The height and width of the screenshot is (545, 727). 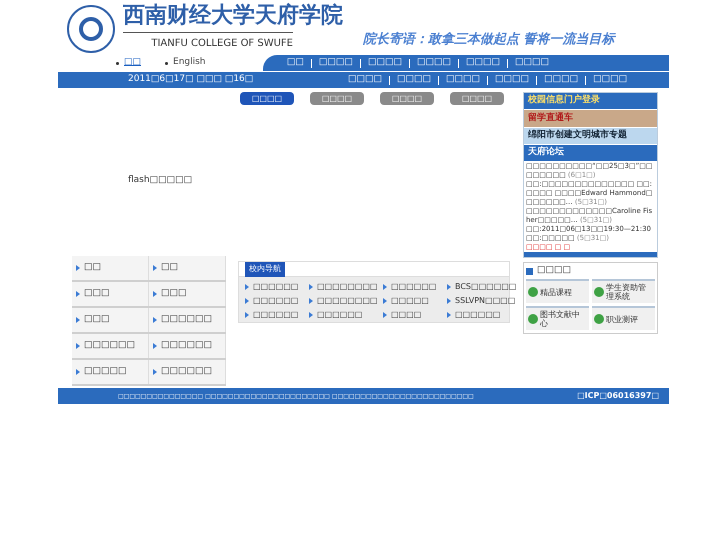 I want to click on icp-text: □ICP□06016397□, so click(x=618, y=396).